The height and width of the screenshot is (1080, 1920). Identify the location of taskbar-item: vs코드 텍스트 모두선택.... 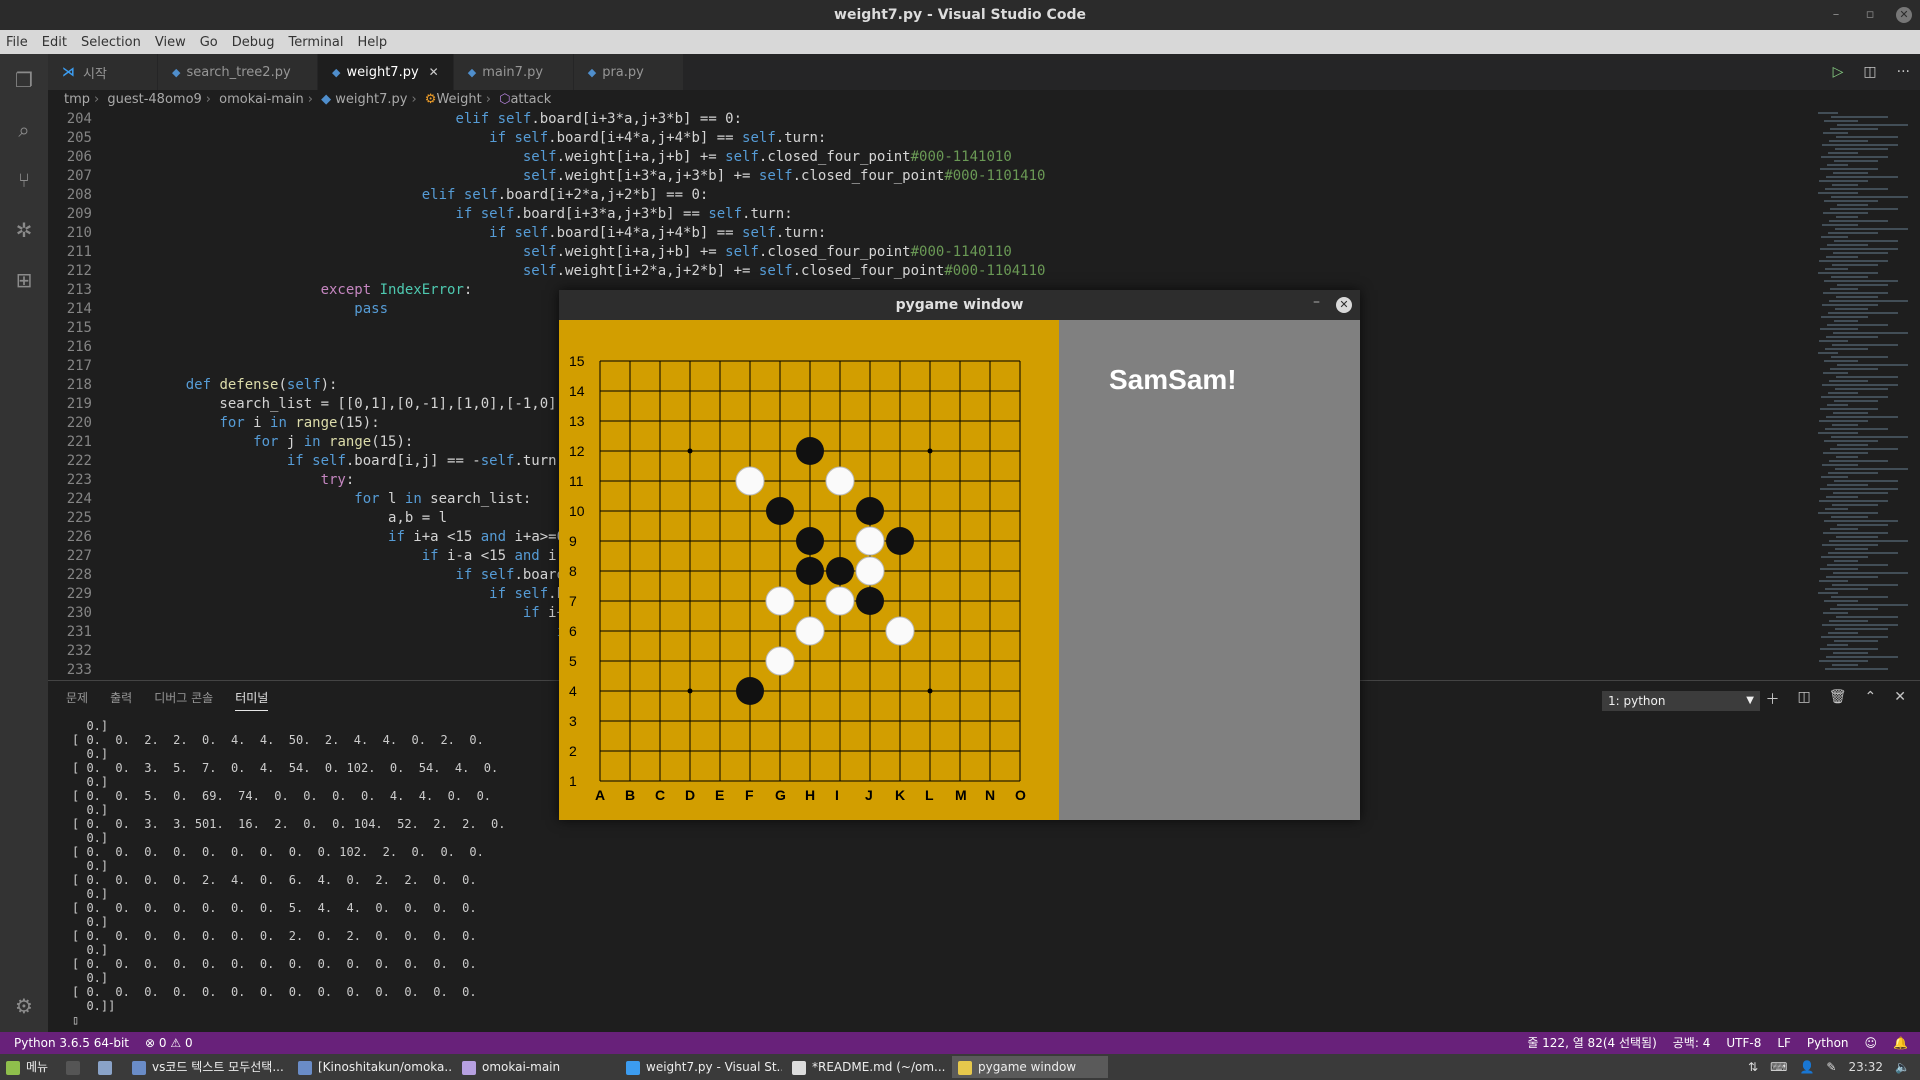
(207, 1067).